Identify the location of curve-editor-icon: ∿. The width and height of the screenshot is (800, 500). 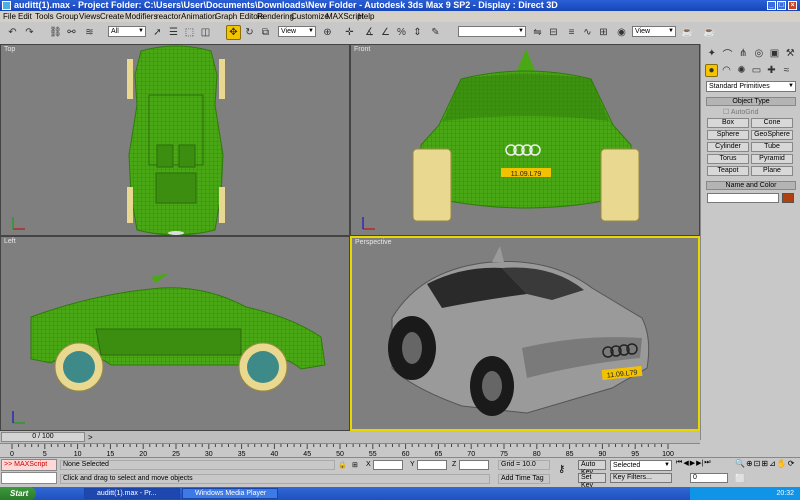
(587, 32).